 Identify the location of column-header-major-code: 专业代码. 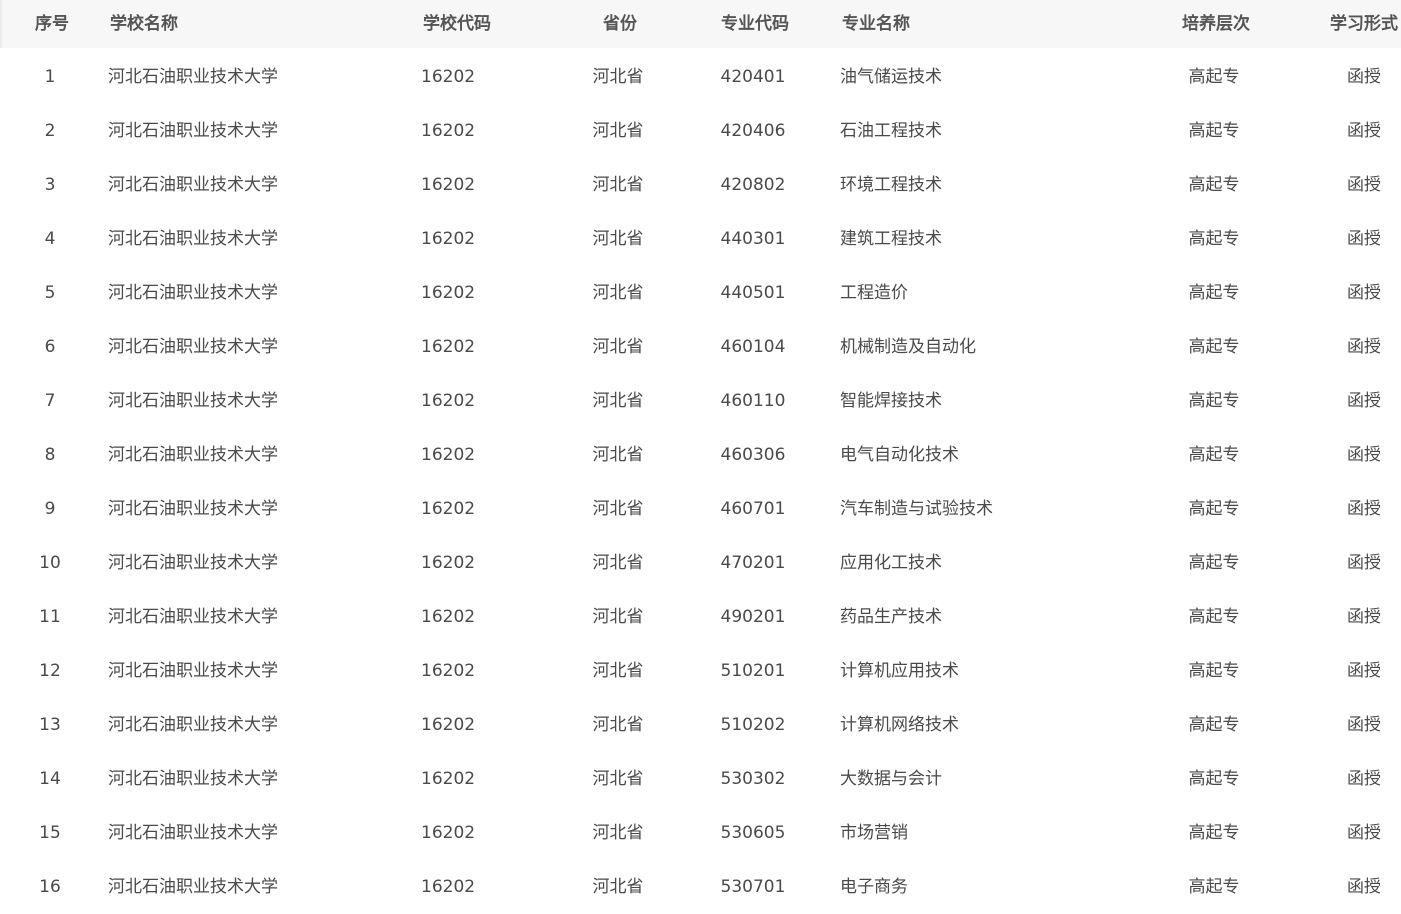
(755, 24).